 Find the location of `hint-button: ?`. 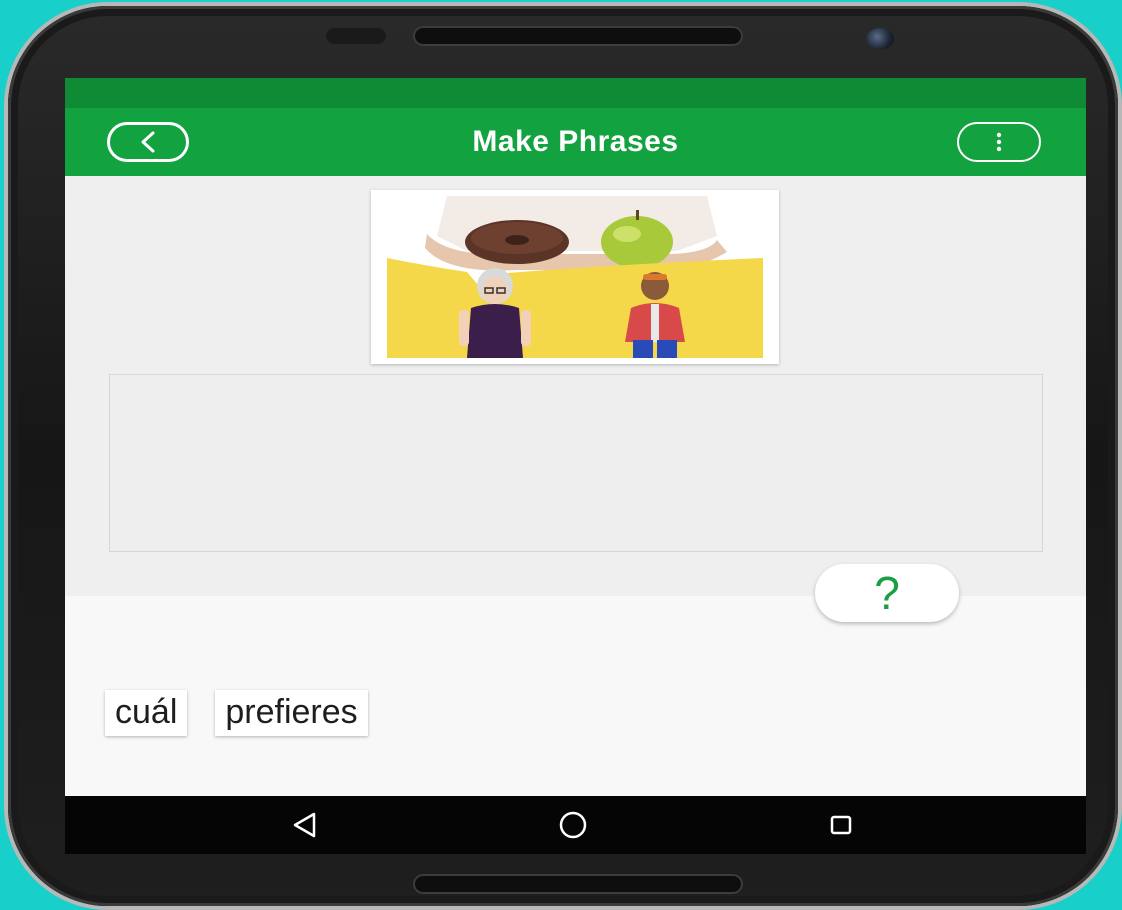

hint-button: ? is located at coordinates (887, 593).